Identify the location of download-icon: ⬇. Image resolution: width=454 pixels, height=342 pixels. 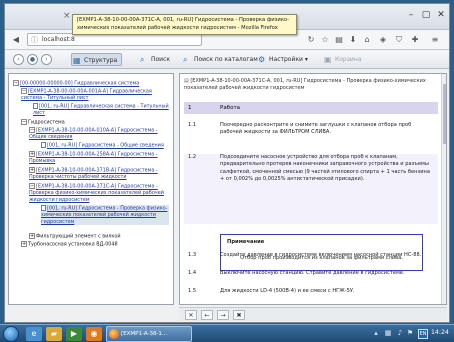
(353, 40).